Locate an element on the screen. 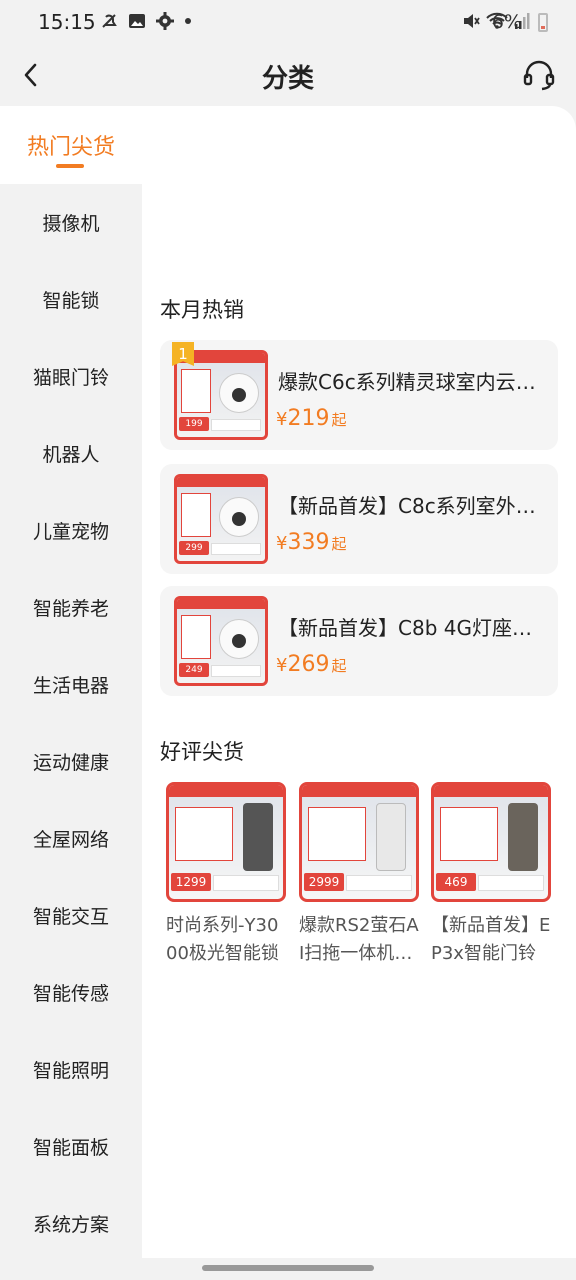  sidebar-item-label: 智能传感 is located at coordinates (70, 994).